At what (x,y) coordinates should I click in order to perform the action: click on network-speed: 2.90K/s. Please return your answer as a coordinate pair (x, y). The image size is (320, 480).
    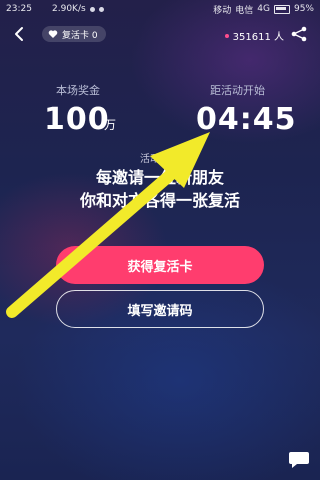
    Looking at the image, I should click on (69, 9).